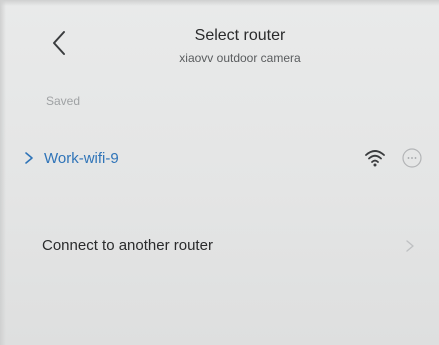  I want to click on connect-another-router-item: Connect to another router, so click(219, 248).